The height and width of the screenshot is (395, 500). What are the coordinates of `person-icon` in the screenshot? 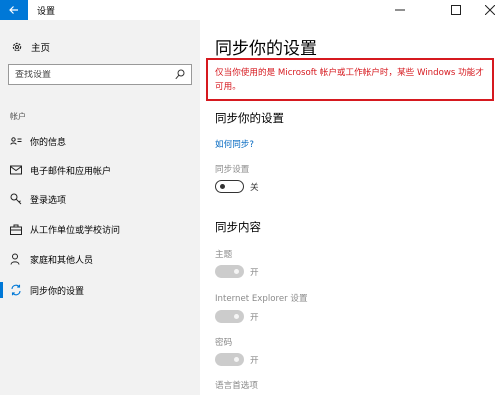 It's located at (15, 259).